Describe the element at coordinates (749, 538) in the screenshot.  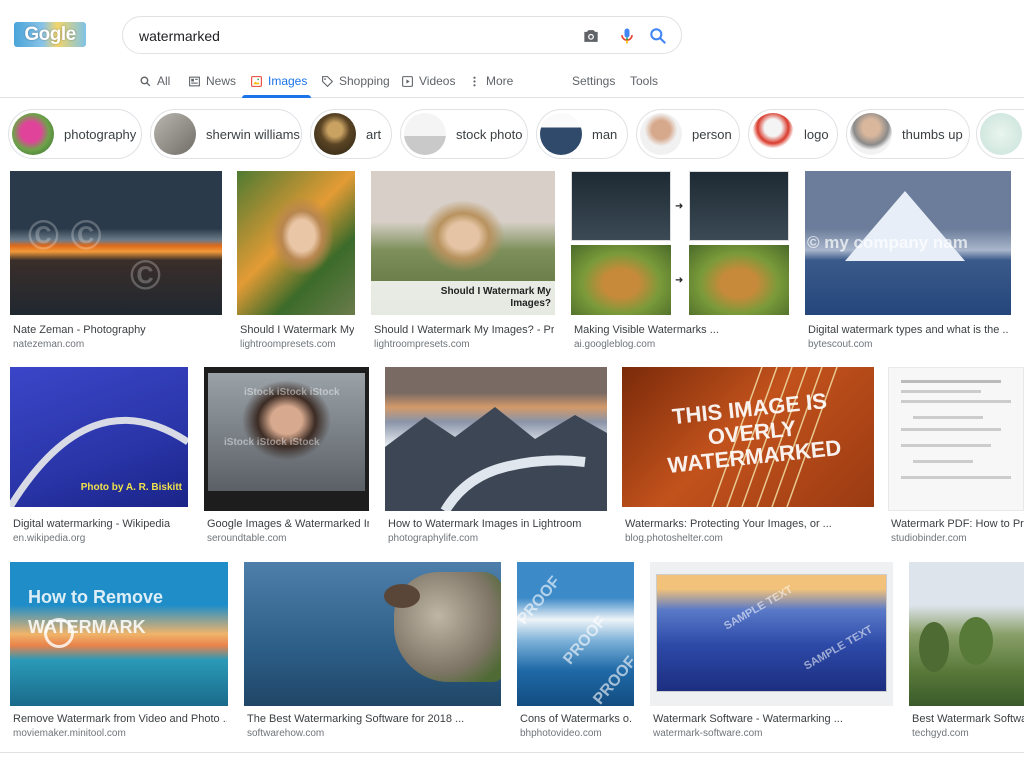
I see `result-source: blog.photoshelter.com` at that location.